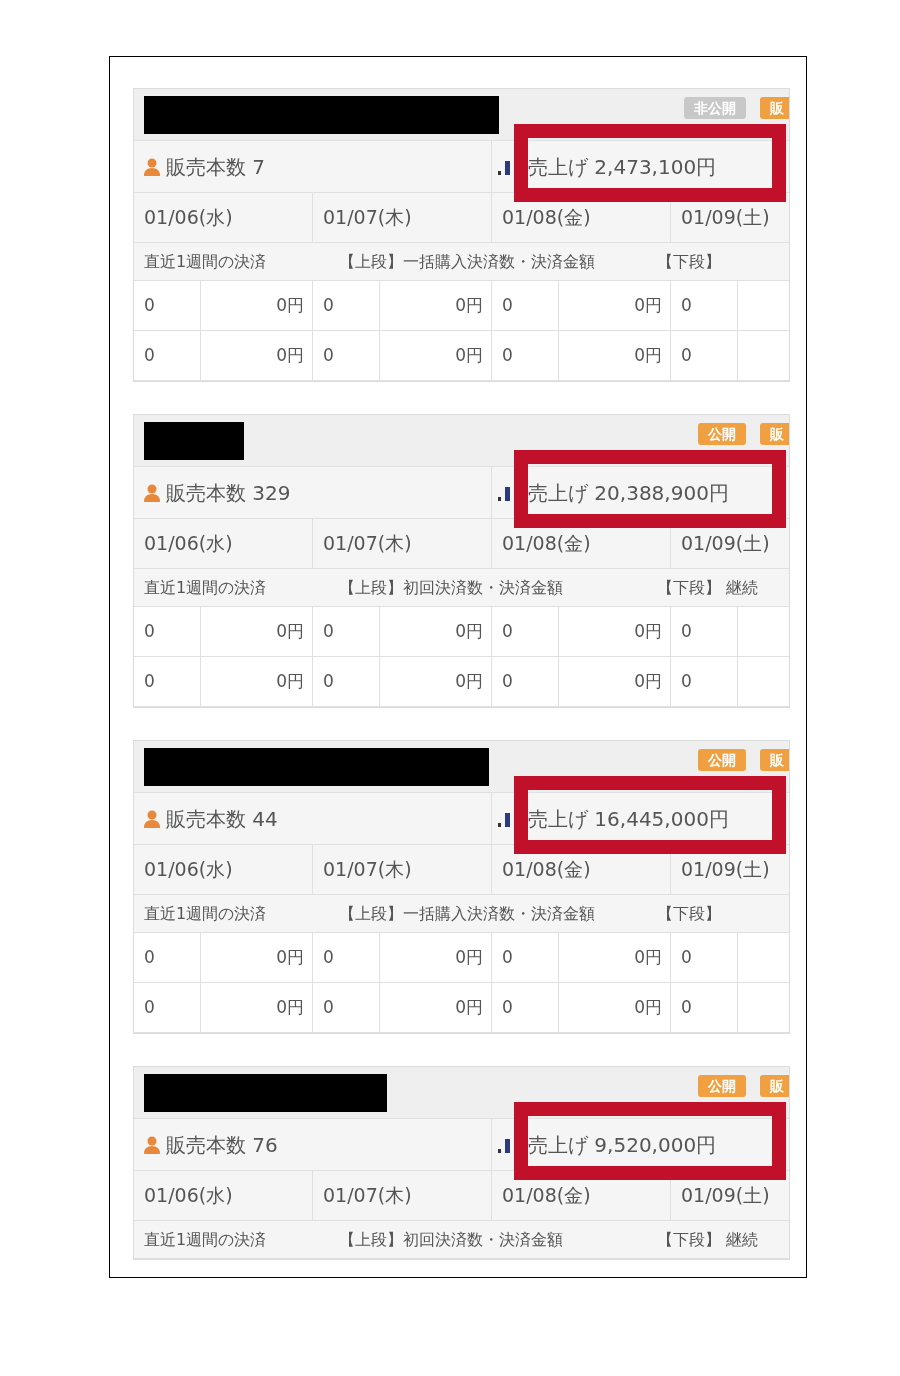 The height and width of the screenshot is (1376, 900). Describe the element at coordinates (222, 819) in the screenshot. I see `sales-count: 販売本数 44` at that location.